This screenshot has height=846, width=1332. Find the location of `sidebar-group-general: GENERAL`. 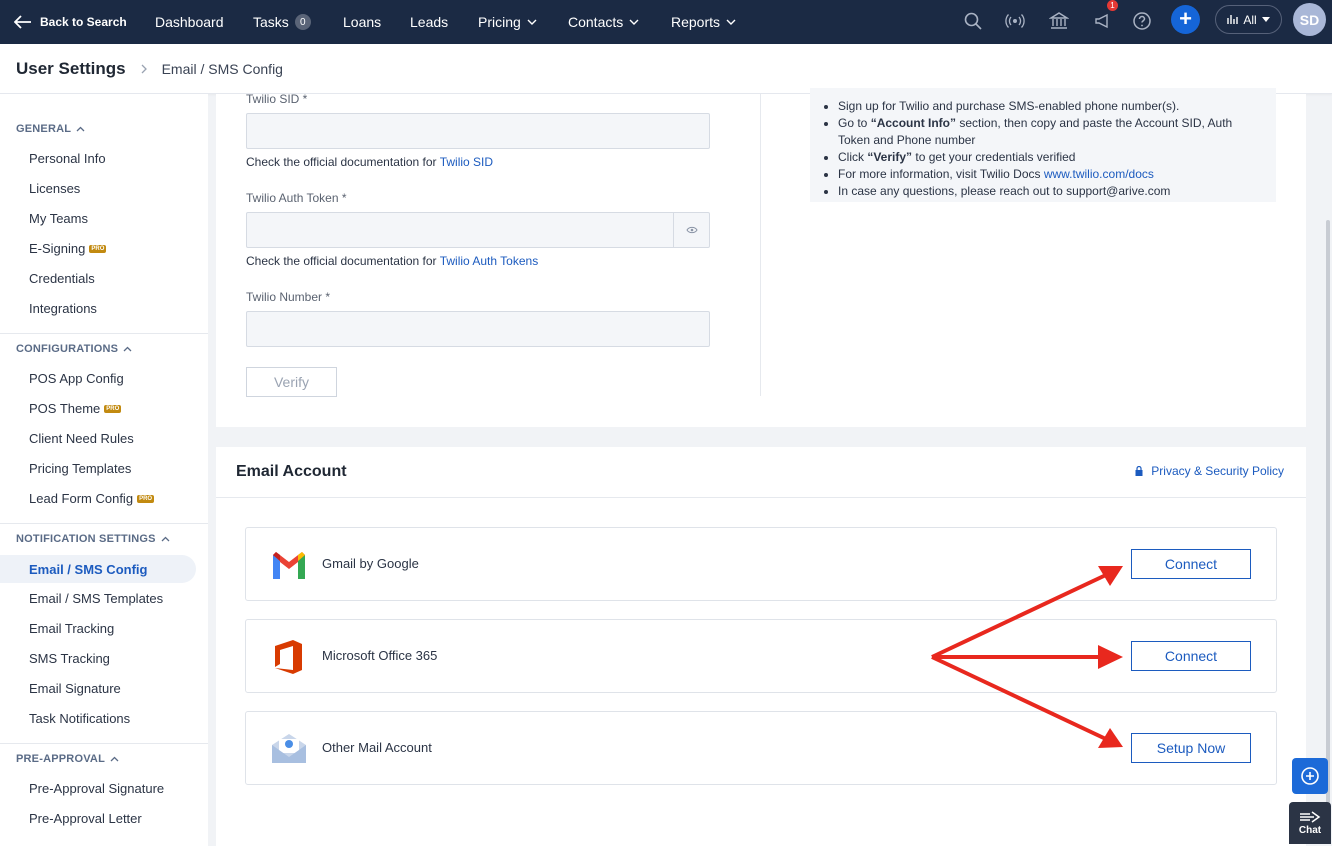

sidebar-group-general: GENERAL is located at coordinates (50, 129).